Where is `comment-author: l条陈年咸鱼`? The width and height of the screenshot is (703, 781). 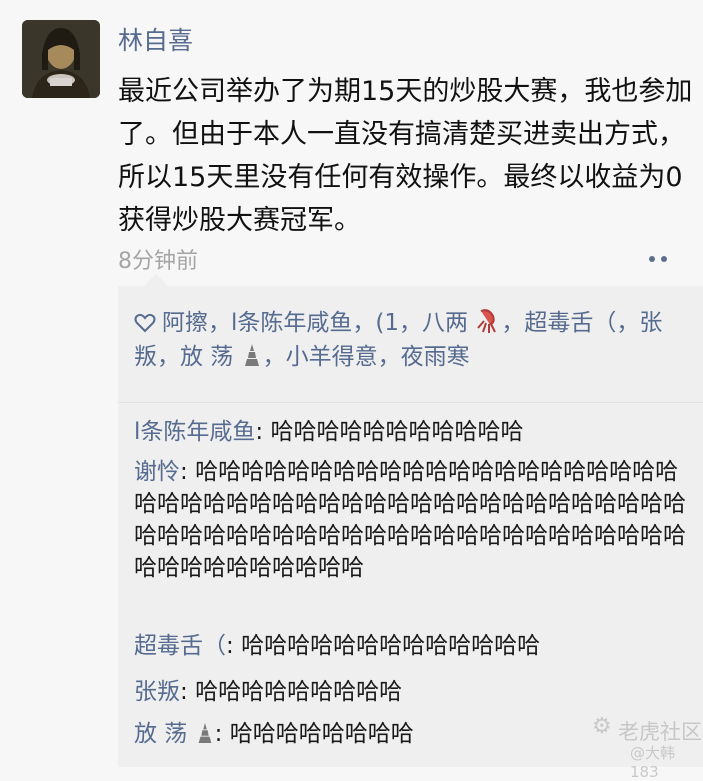
comment-author: l条陈年咸鱼 is located at coordinates (194, 432).